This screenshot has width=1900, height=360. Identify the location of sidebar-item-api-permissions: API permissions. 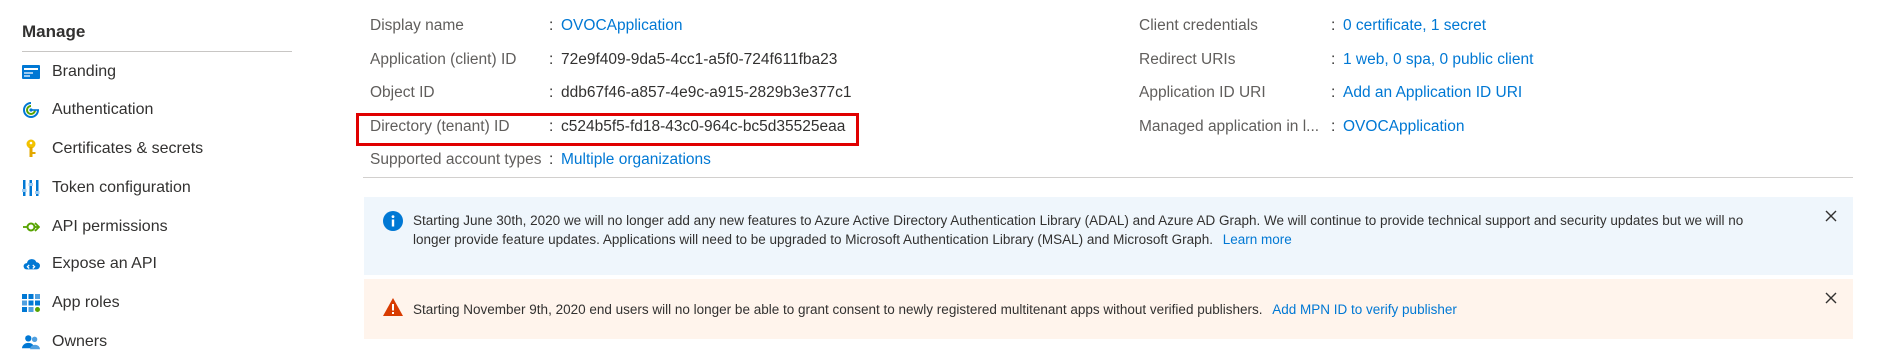
(150, 227).